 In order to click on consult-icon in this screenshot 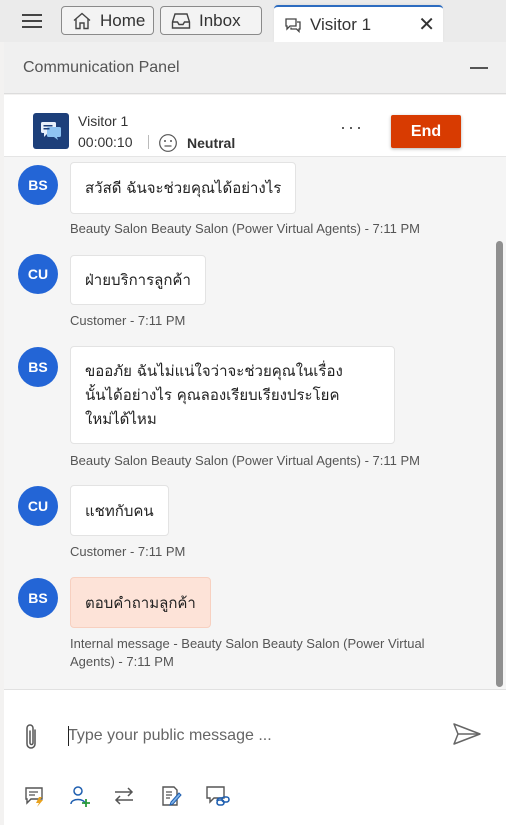, I will do `click(80, 796)`.